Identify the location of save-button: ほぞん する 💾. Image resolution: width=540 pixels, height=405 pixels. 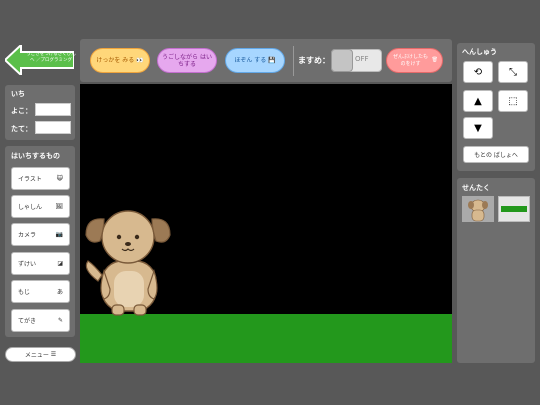
(255, 60).